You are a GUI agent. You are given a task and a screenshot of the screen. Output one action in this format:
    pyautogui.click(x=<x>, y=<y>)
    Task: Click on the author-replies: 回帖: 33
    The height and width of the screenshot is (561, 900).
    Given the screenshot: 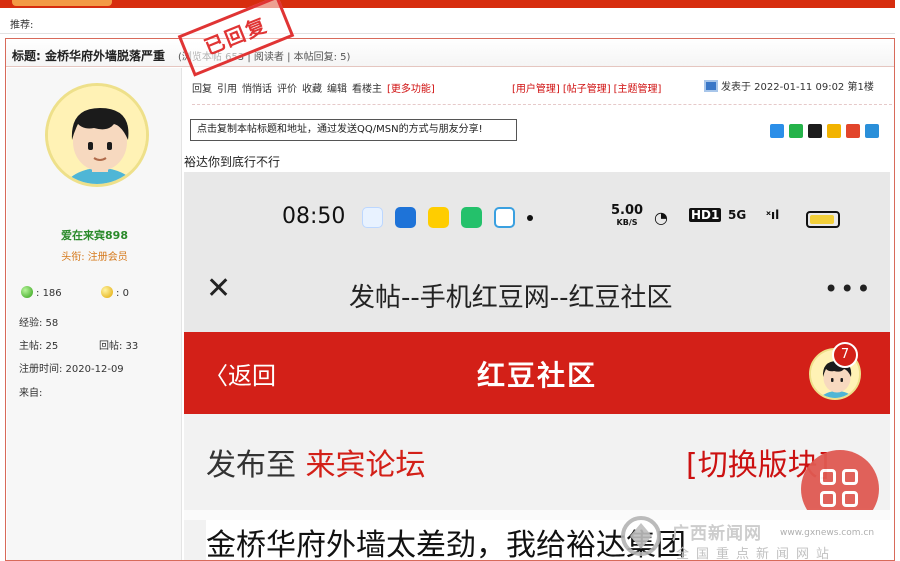 What is the action you would take?
    pyautogui.click(x=119, y=346)
    